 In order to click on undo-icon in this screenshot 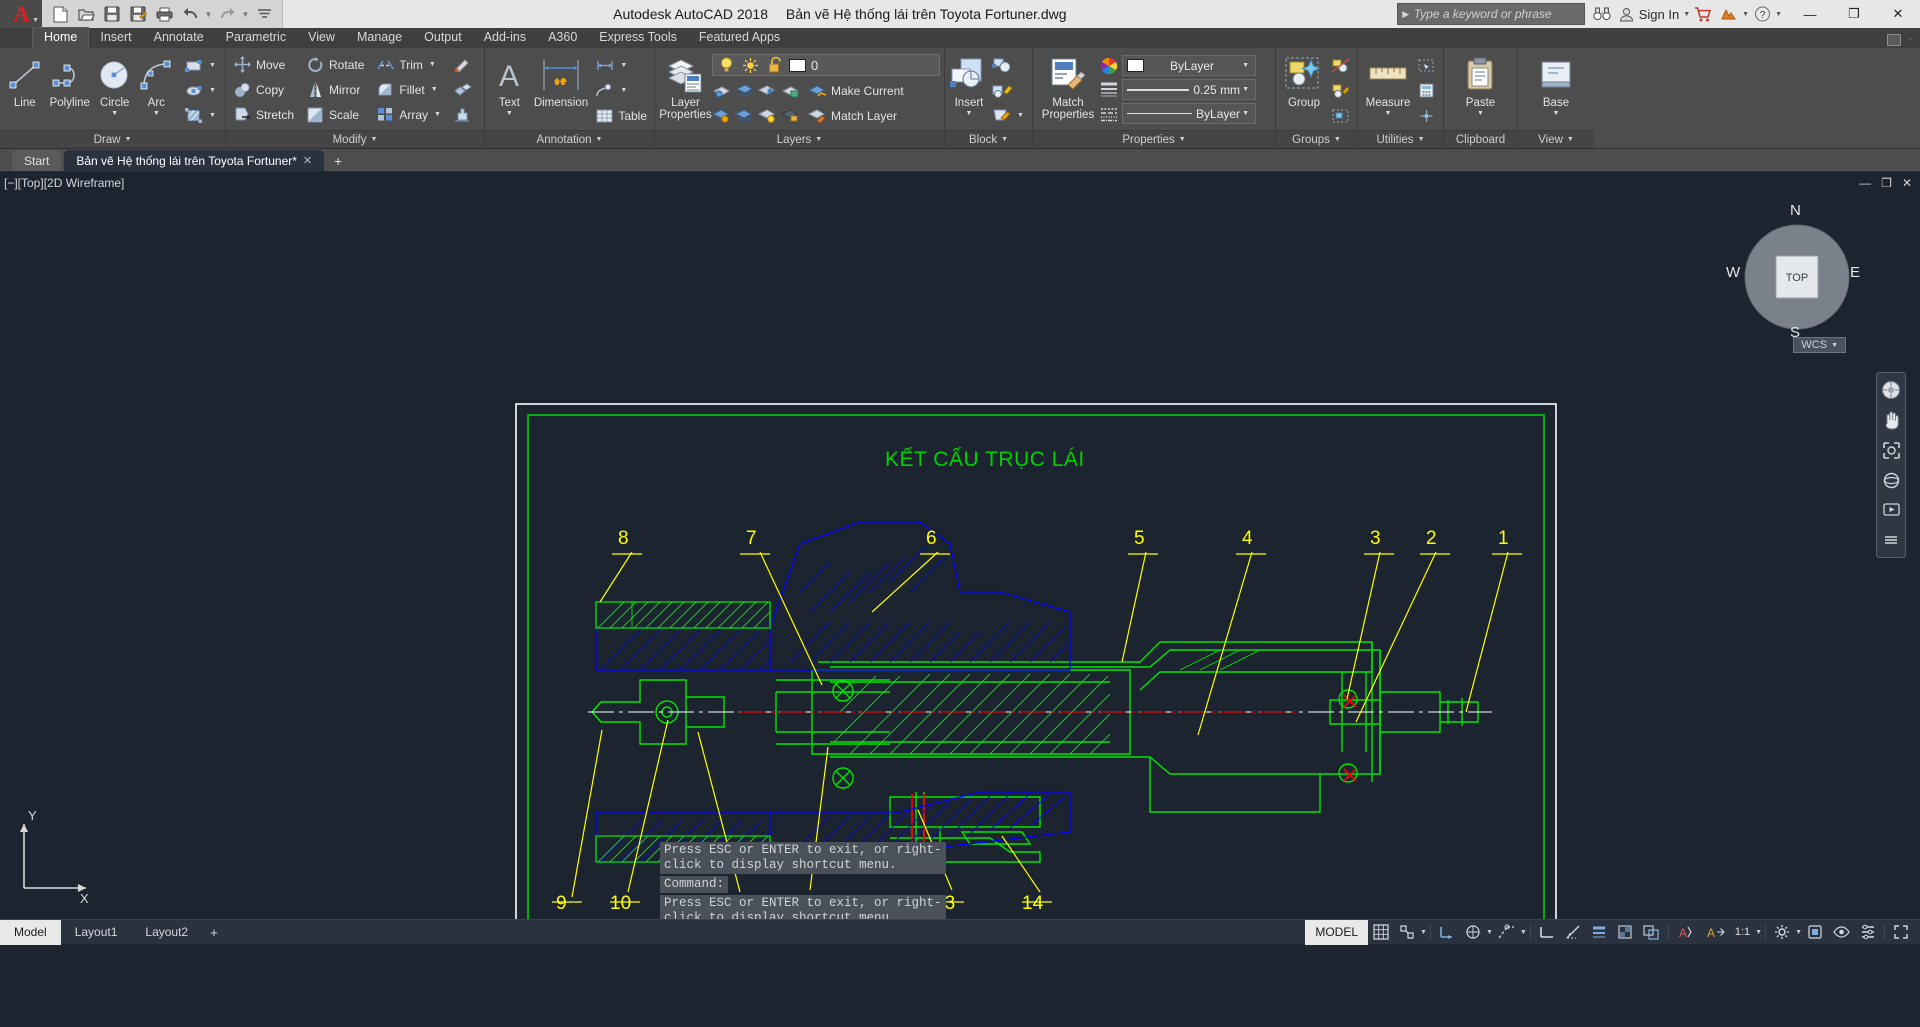, I will do `click(190, 14)`.